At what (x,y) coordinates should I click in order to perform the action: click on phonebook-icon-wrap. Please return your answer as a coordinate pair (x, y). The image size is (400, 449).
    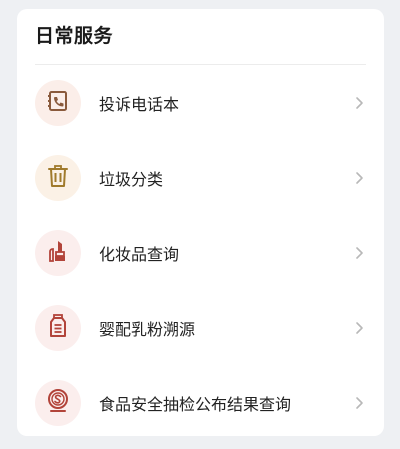
    Looking at the image, I should click on (58, 102).